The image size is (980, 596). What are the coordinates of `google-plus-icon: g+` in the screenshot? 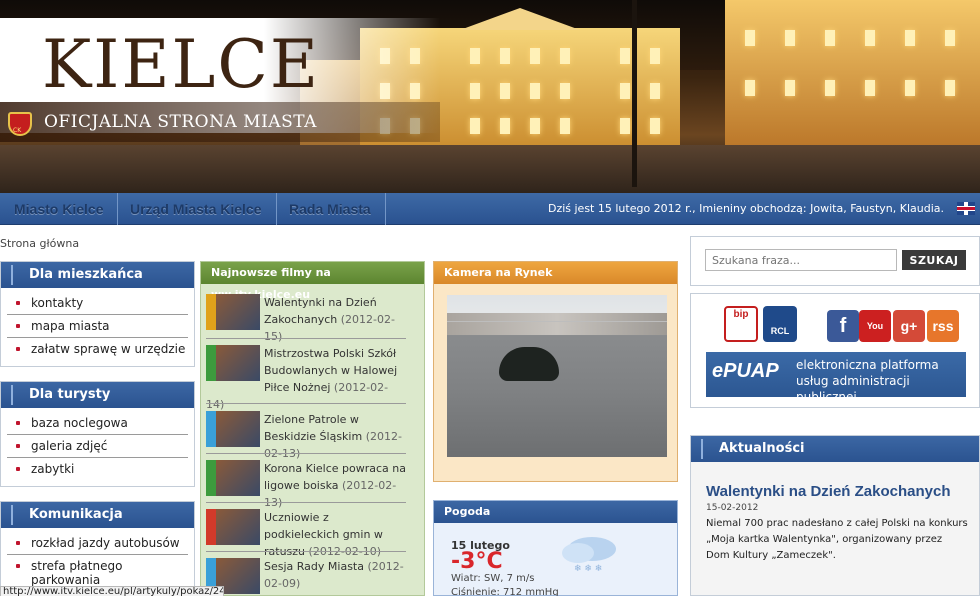 It's located at (909, 326).